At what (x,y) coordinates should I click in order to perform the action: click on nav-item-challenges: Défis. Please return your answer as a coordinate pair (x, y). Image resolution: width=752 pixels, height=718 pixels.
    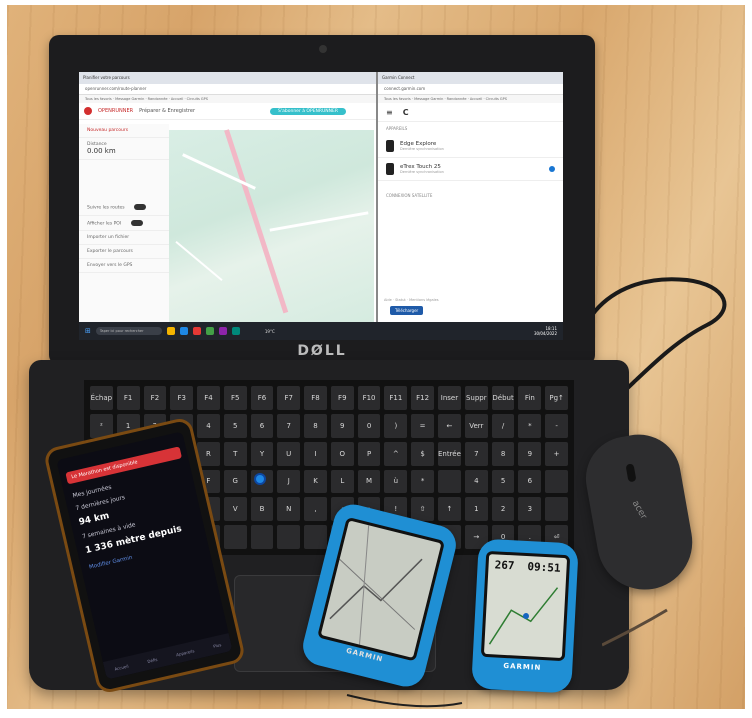
    Looking at the image, I should click on (152, 659).